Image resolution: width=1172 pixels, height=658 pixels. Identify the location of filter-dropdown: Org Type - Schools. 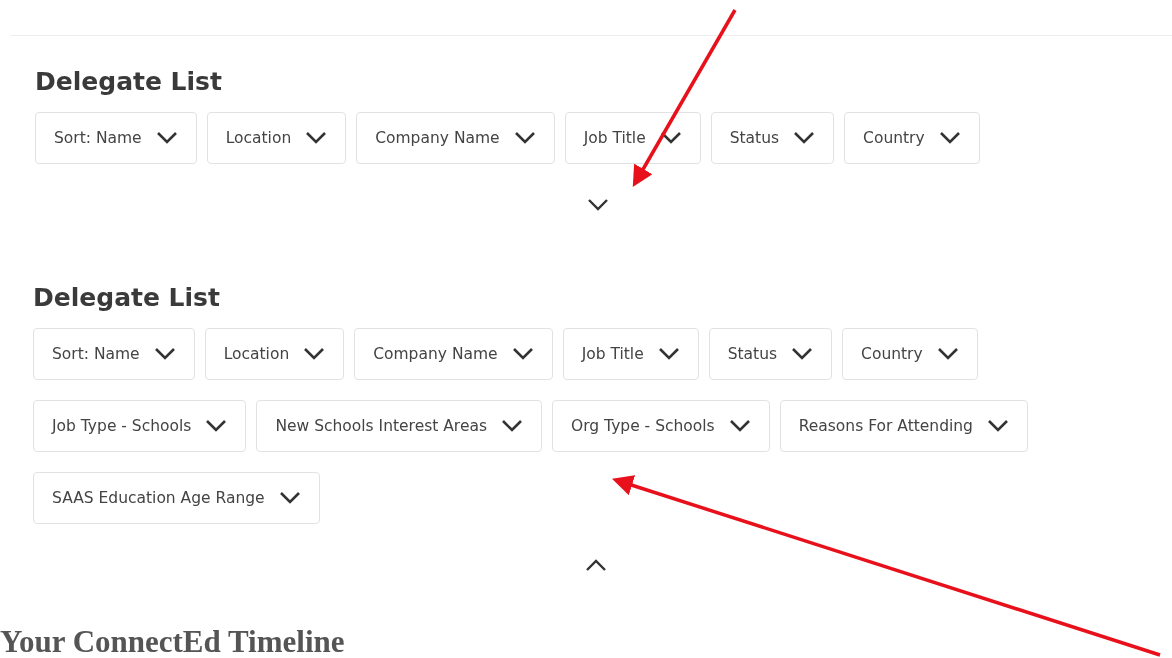
(661, 426).